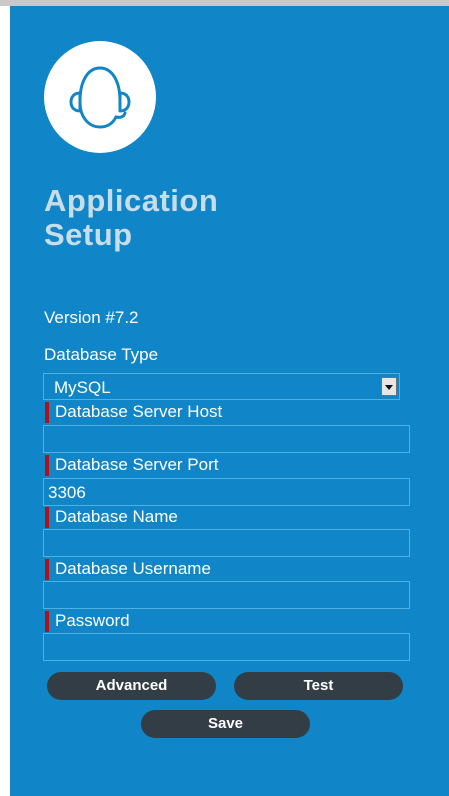 The height and width of the screenshot is (796, 449). What do you see at coordinates (226, 647) in the screenshot?
I see `password-input` at bounding box center [226, 647].